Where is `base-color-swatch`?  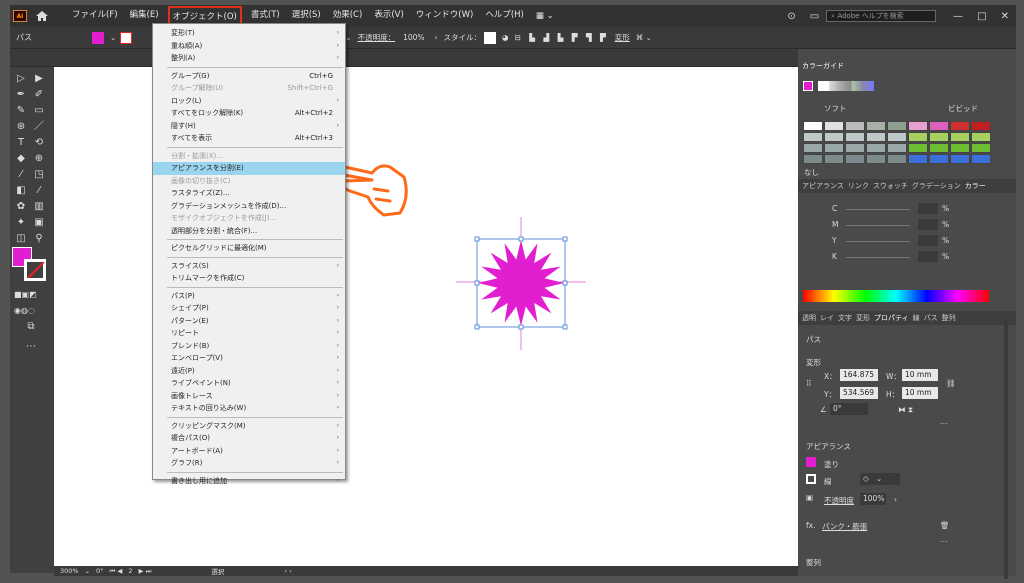 base-color-swatch is located at coordinates (808, 86).